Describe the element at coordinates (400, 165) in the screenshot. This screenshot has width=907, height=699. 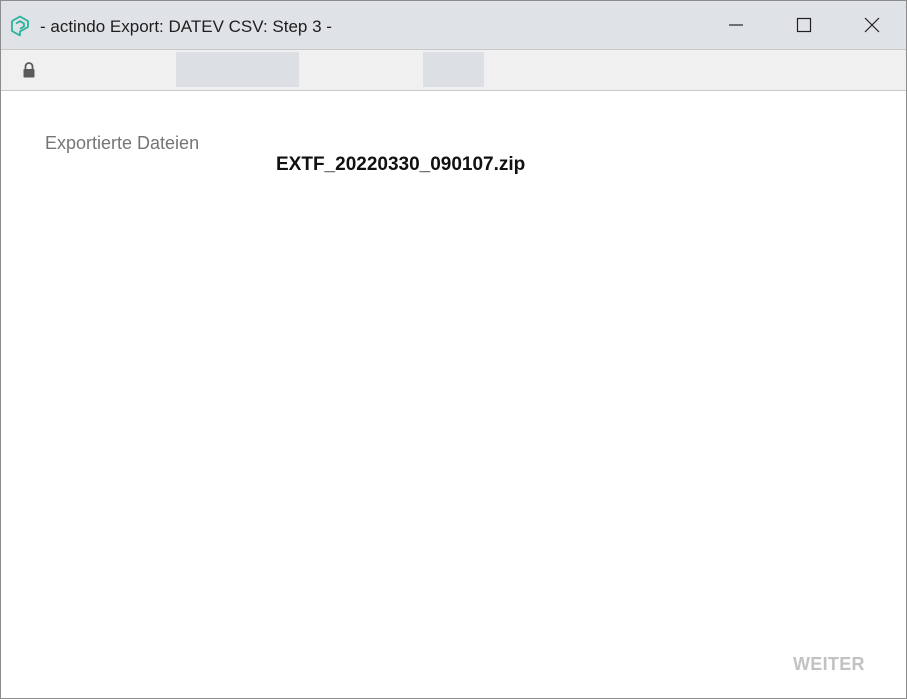
I see `exported-file-link: EXTF_20220330_090107.zip` at that location.